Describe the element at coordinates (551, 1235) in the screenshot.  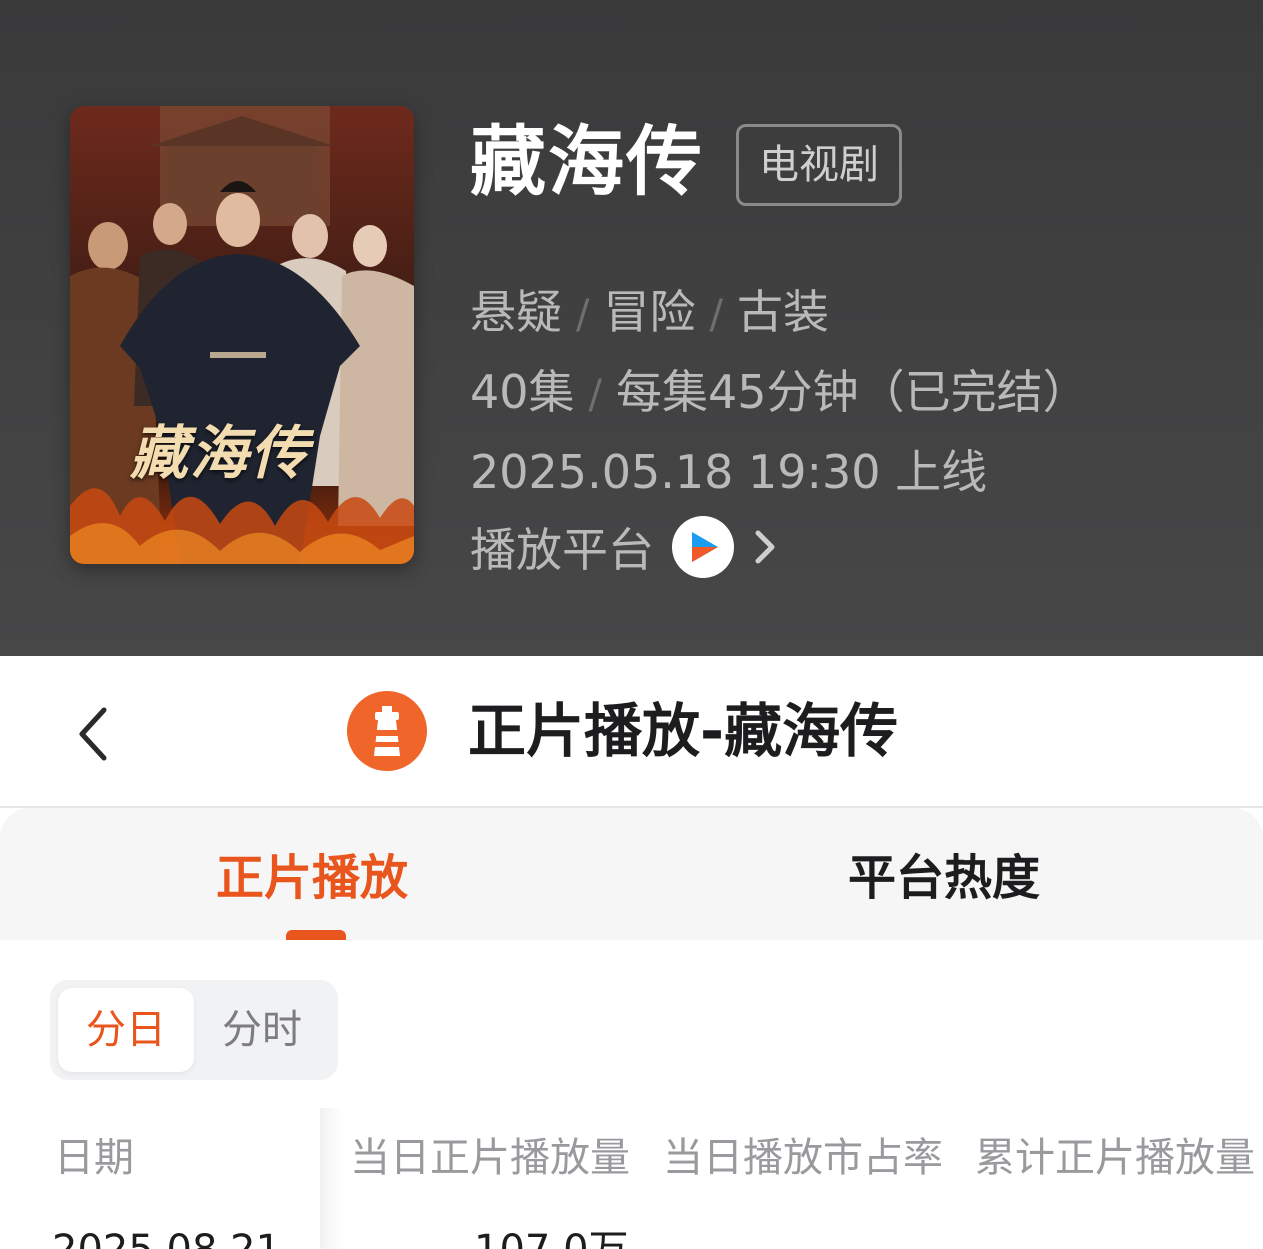
I see `table-row-daily-views: 107.0万` at that location.